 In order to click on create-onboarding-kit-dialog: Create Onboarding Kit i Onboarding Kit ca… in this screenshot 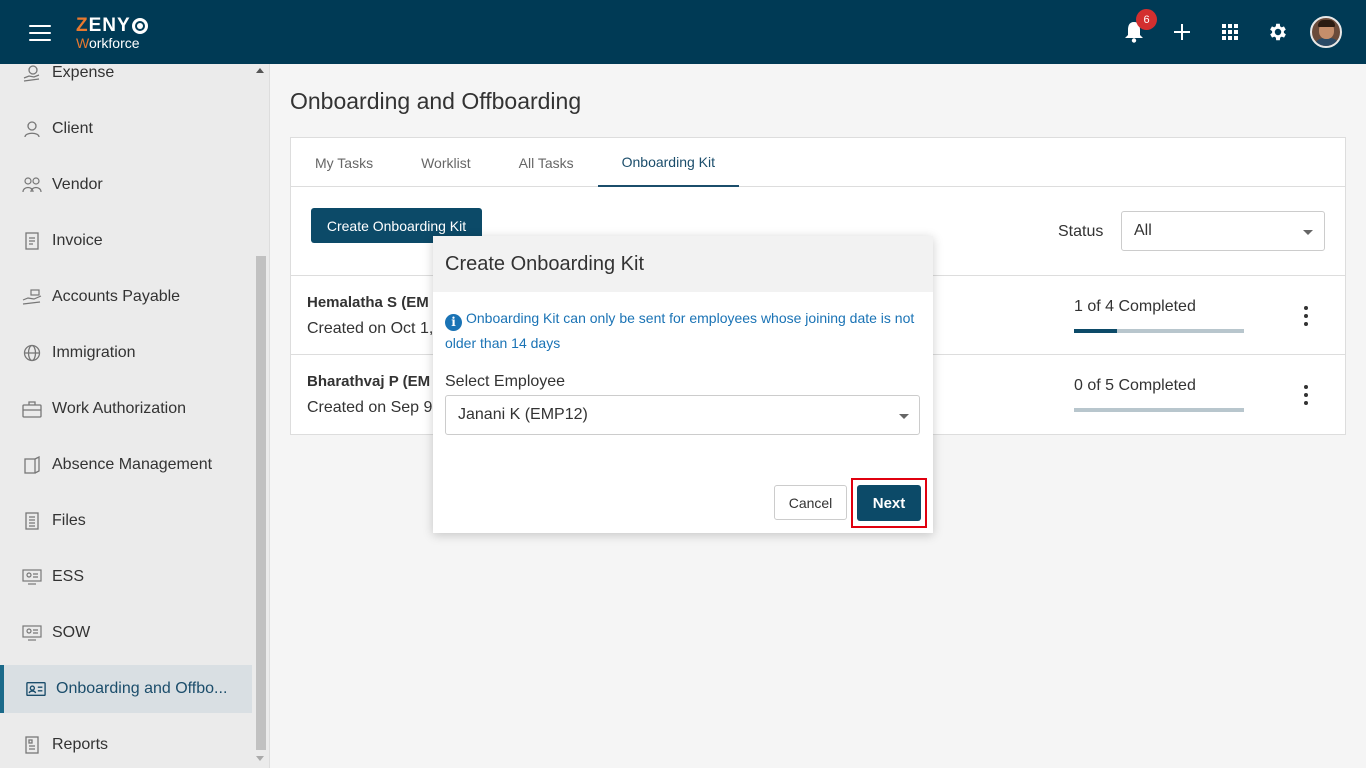, I will do `click(683, 384)`.